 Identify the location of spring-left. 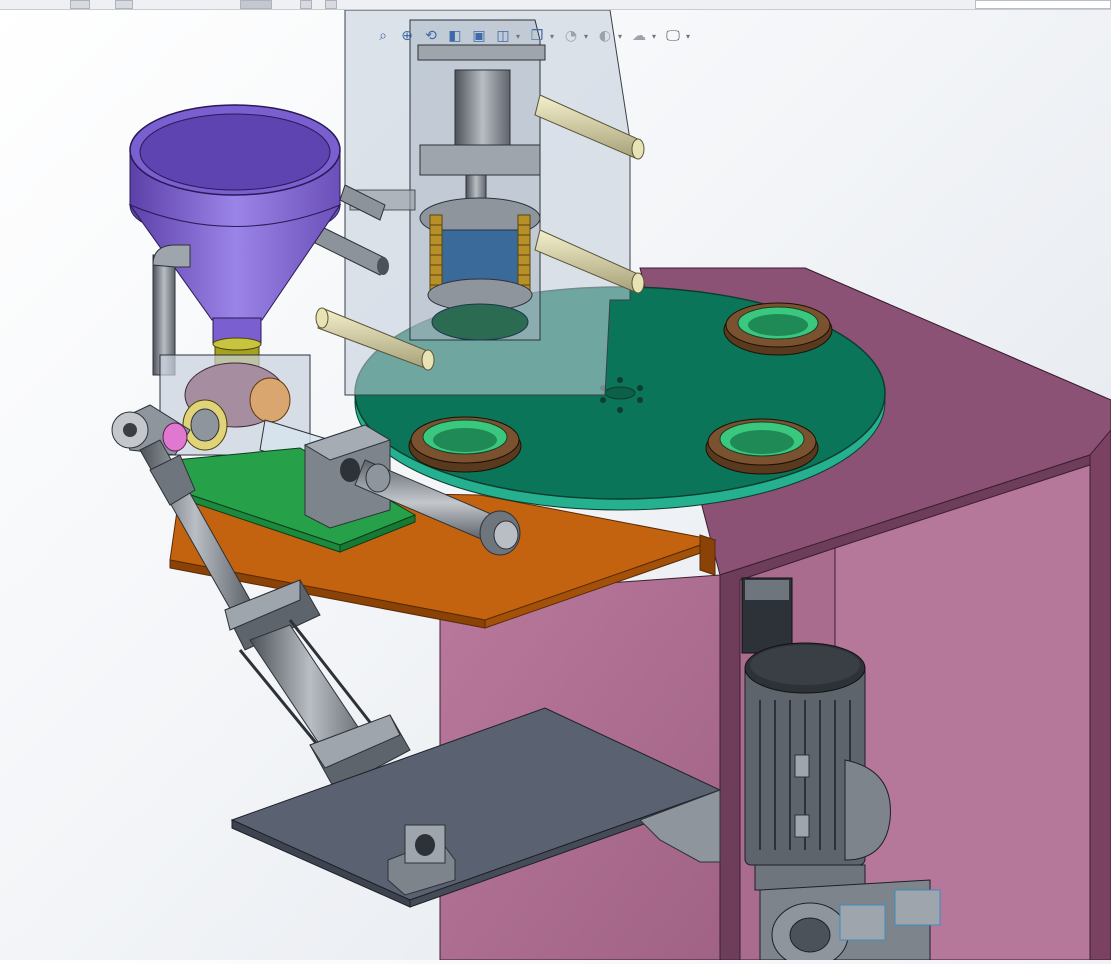
(436, 255).